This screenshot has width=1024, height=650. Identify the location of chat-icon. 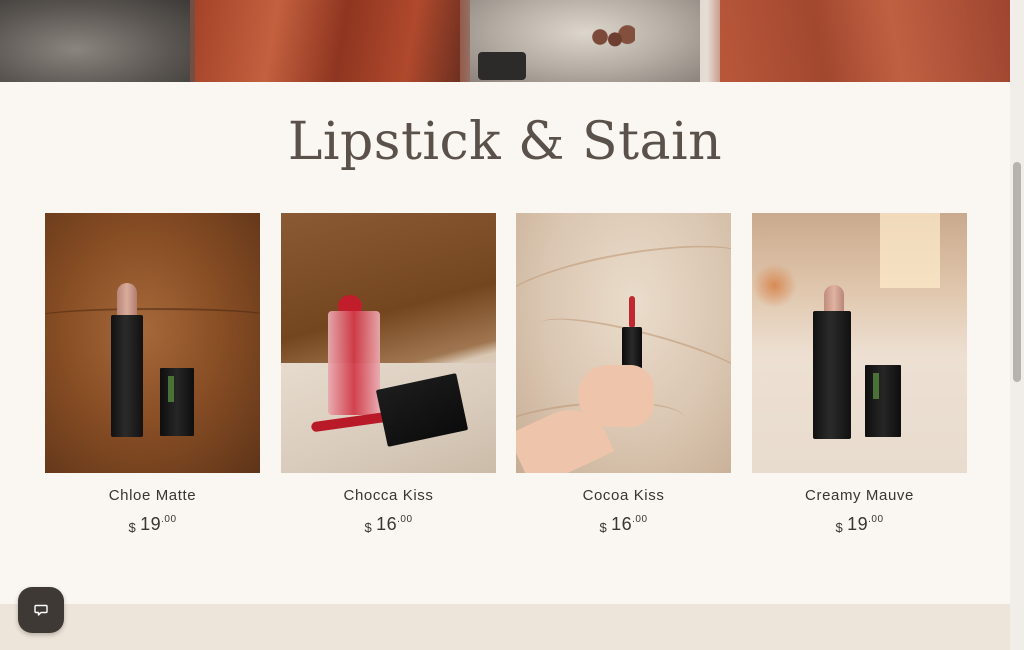
(41, 610).